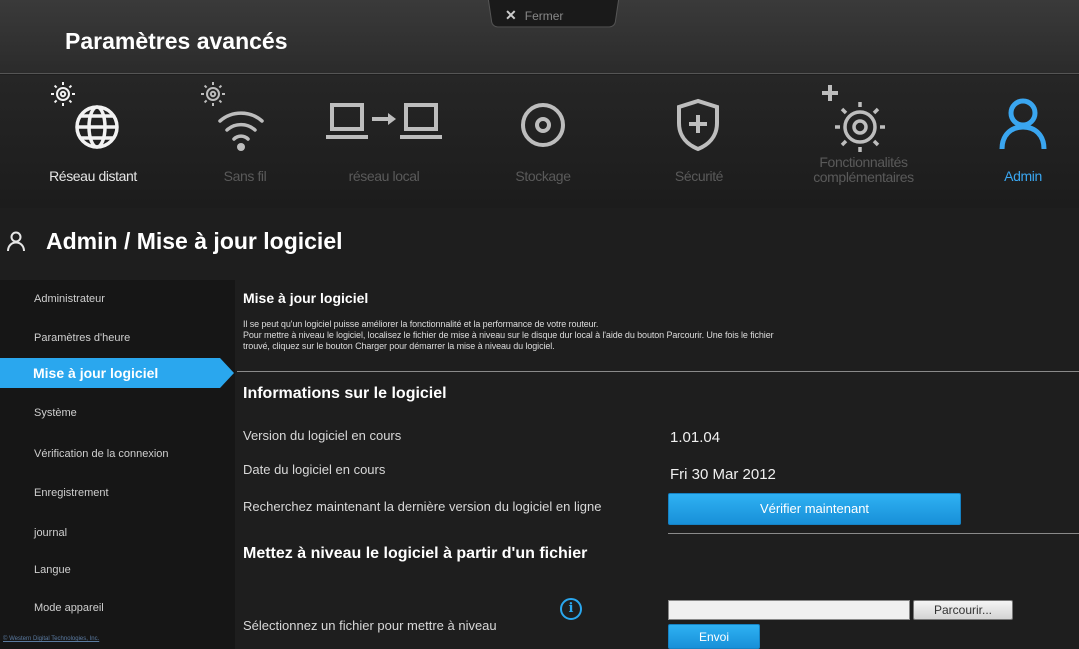  What do you see at coordinates (115, 493) in the screenshot?
I see `sidebar-item-registration: Enregistrement` at bounding box center [115, 493].